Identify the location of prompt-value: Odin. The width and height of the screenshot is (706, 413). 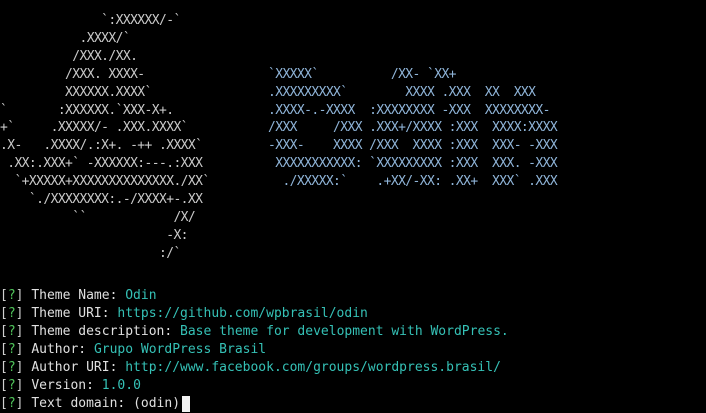
(141, 295).